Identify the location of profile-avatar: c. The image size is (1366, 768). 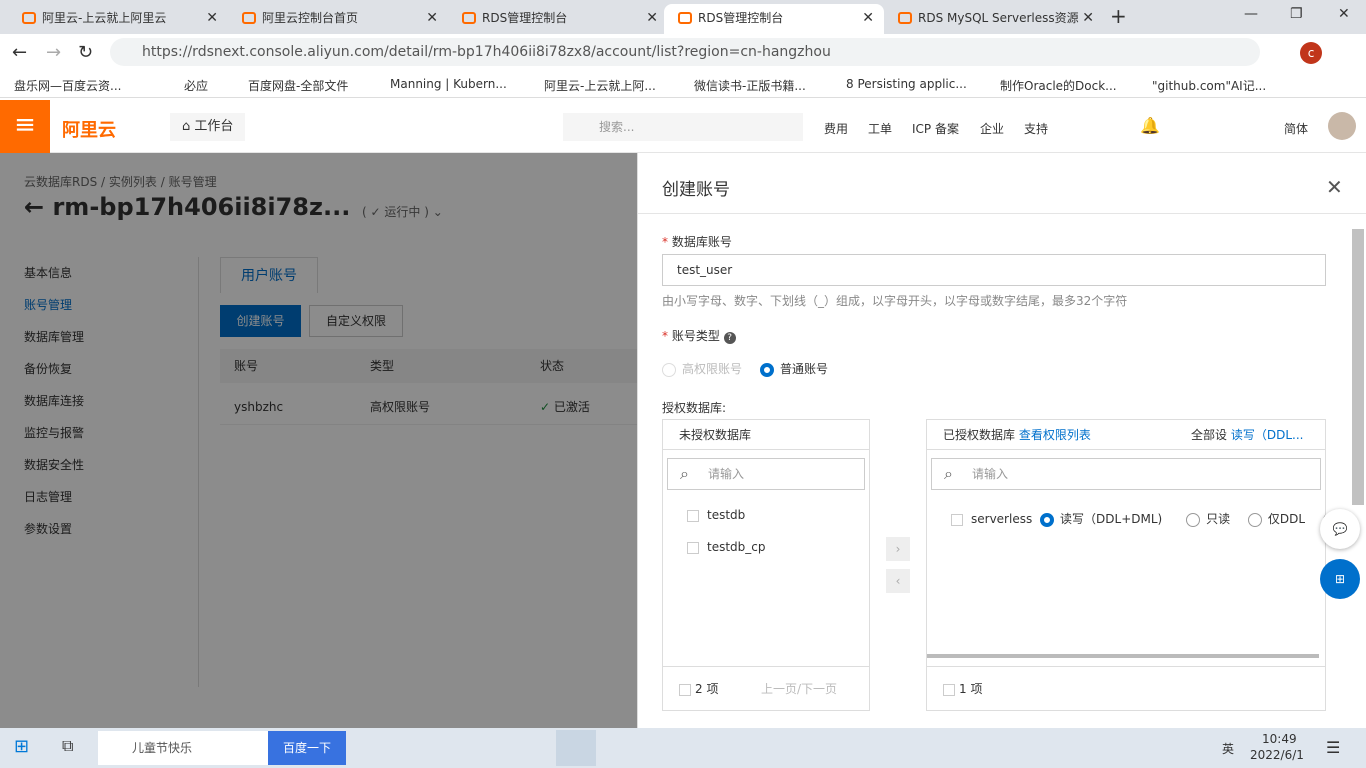
(1311, 53).